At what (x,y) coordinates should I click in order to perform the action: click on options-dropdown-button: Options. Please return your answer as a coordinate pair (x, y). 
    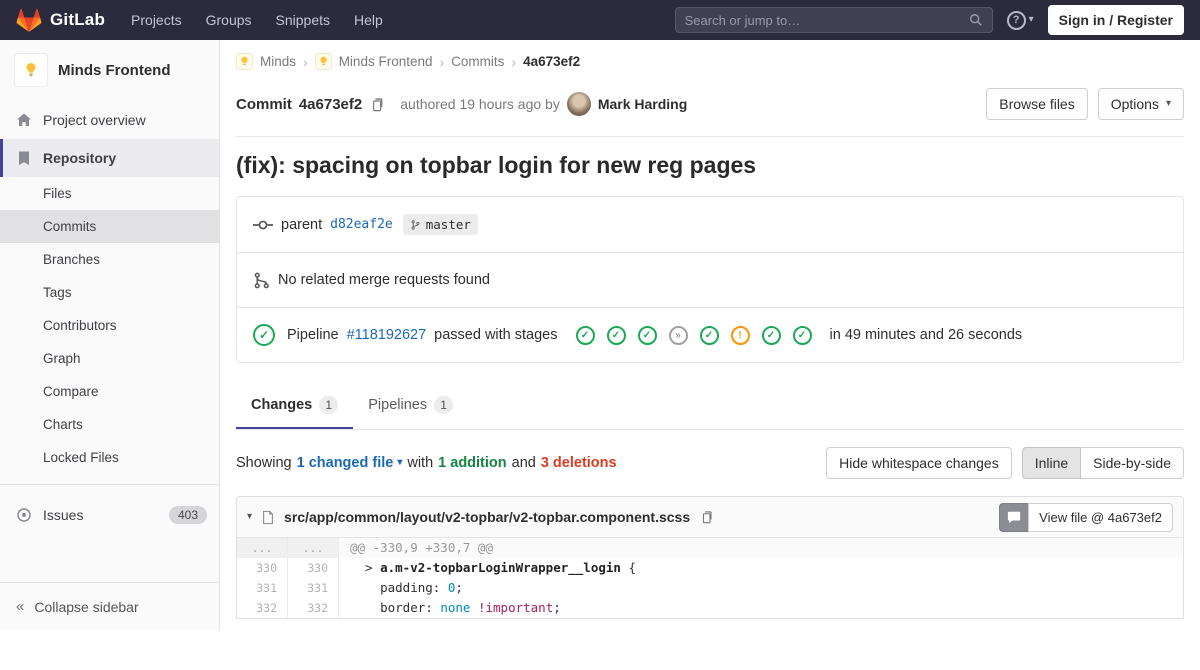
    Looking at the image, I should click on (1141, 104).